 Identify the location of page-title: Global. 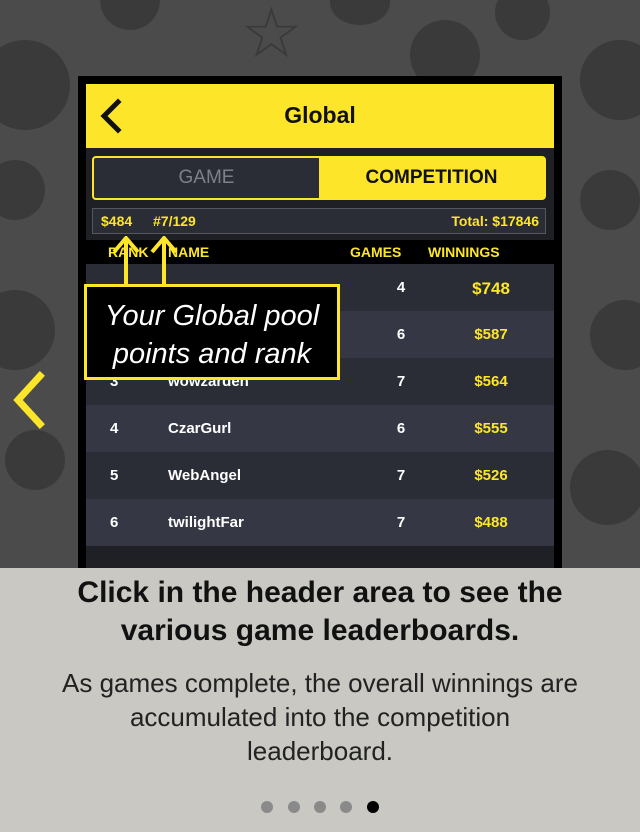
(320, 115).